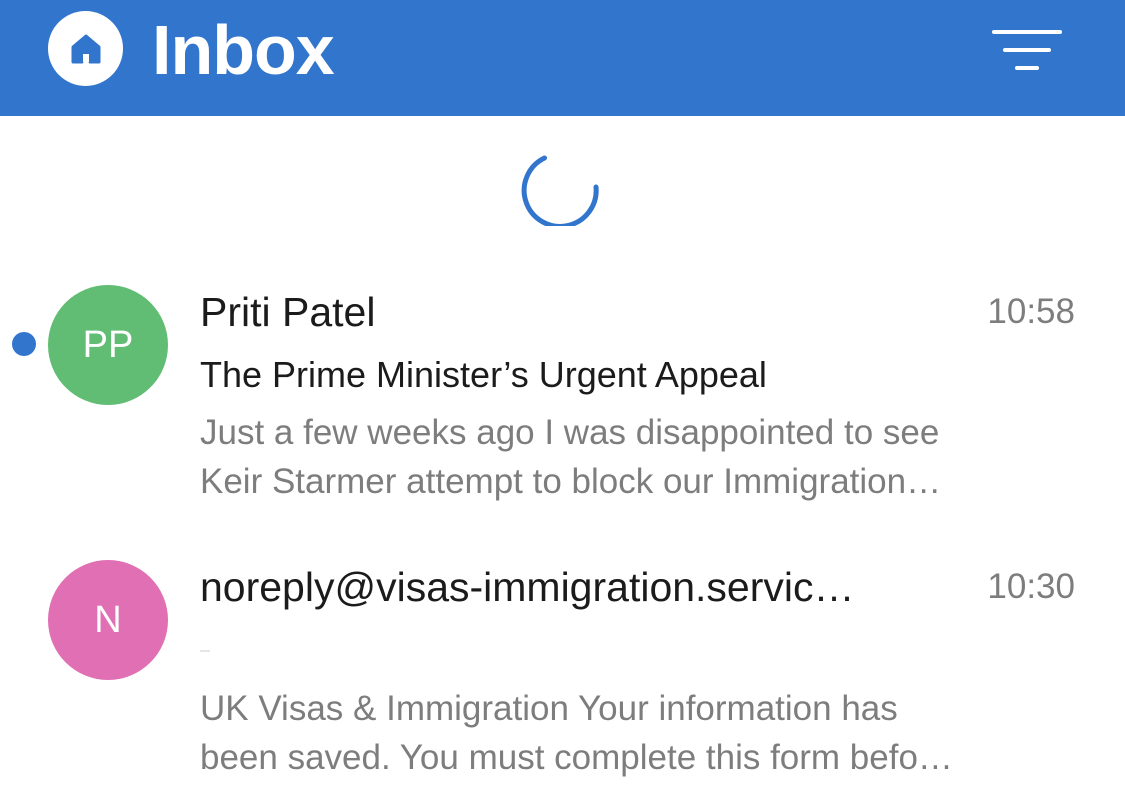  I want to click on avatar: PP, so click(108, 345).